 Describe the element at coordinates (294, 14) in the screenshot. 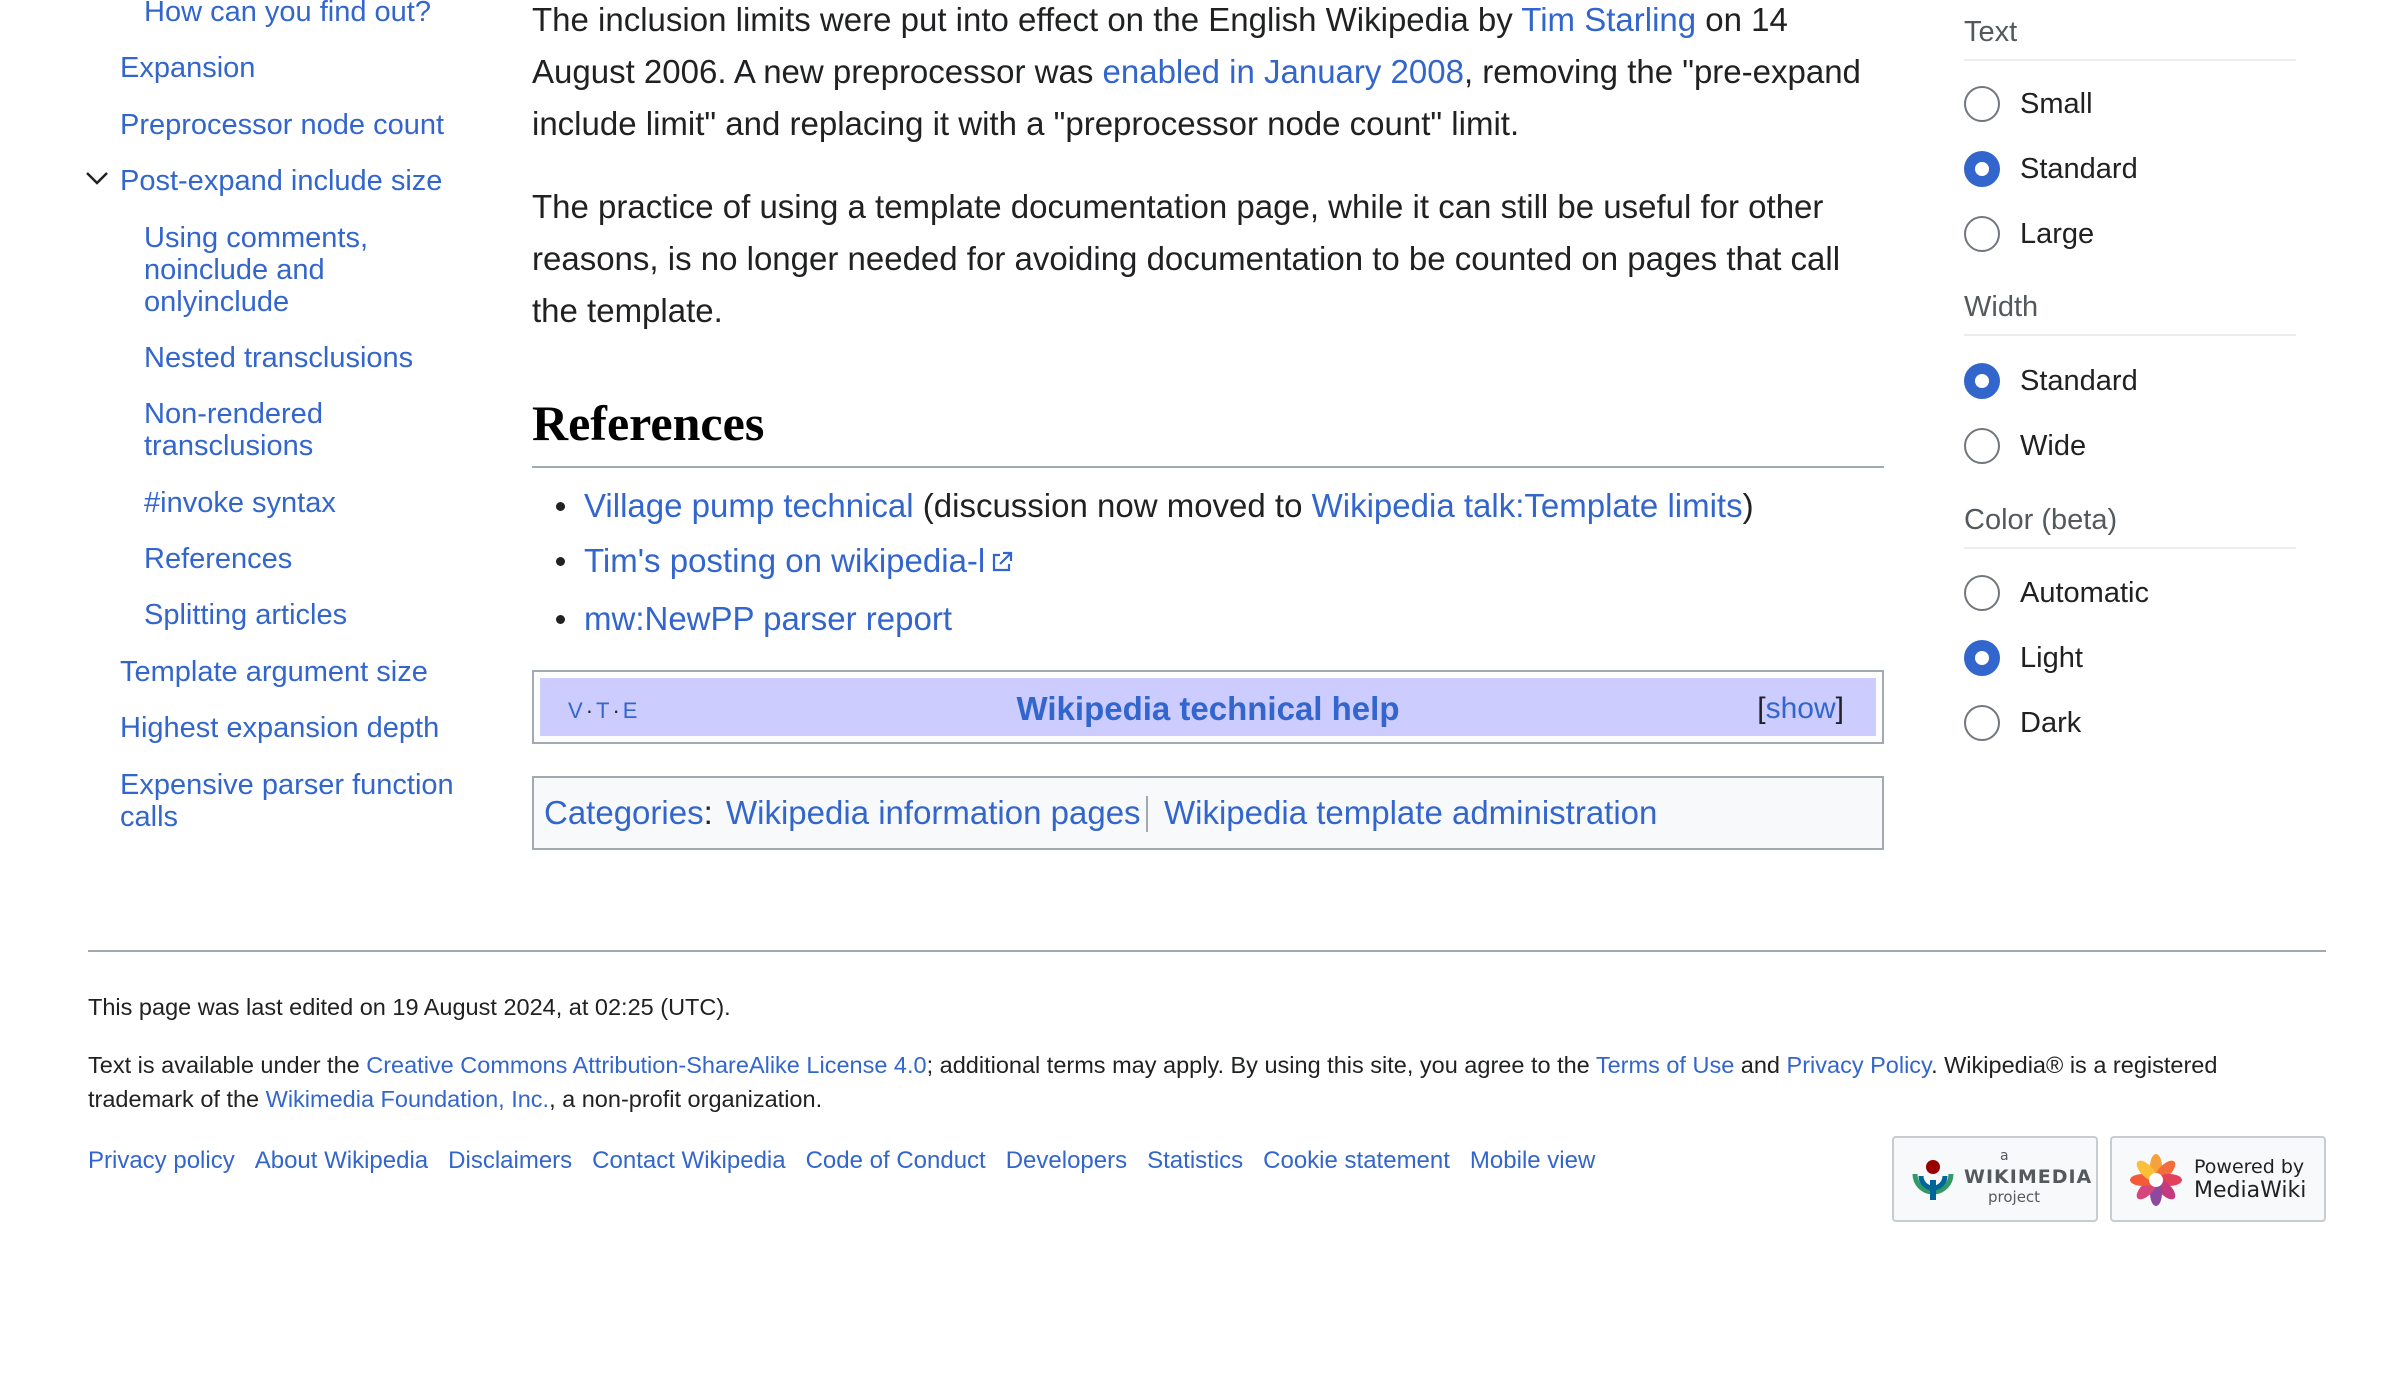

I see `toc-item-how-can-you-find-out: How can you find out?` at that location.